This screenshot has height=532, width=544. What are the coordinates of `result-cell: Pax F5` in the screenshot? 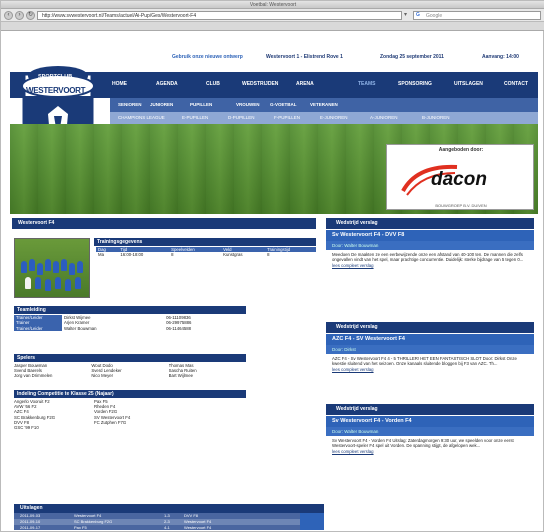 It's located at (80, 527).